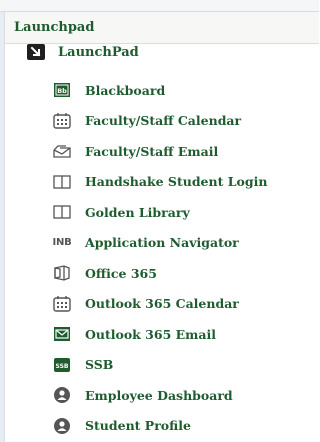 Image resolution: width=320 pixels, height=442 pixels. I want to click on item-label: SSB, so click(99, 365).